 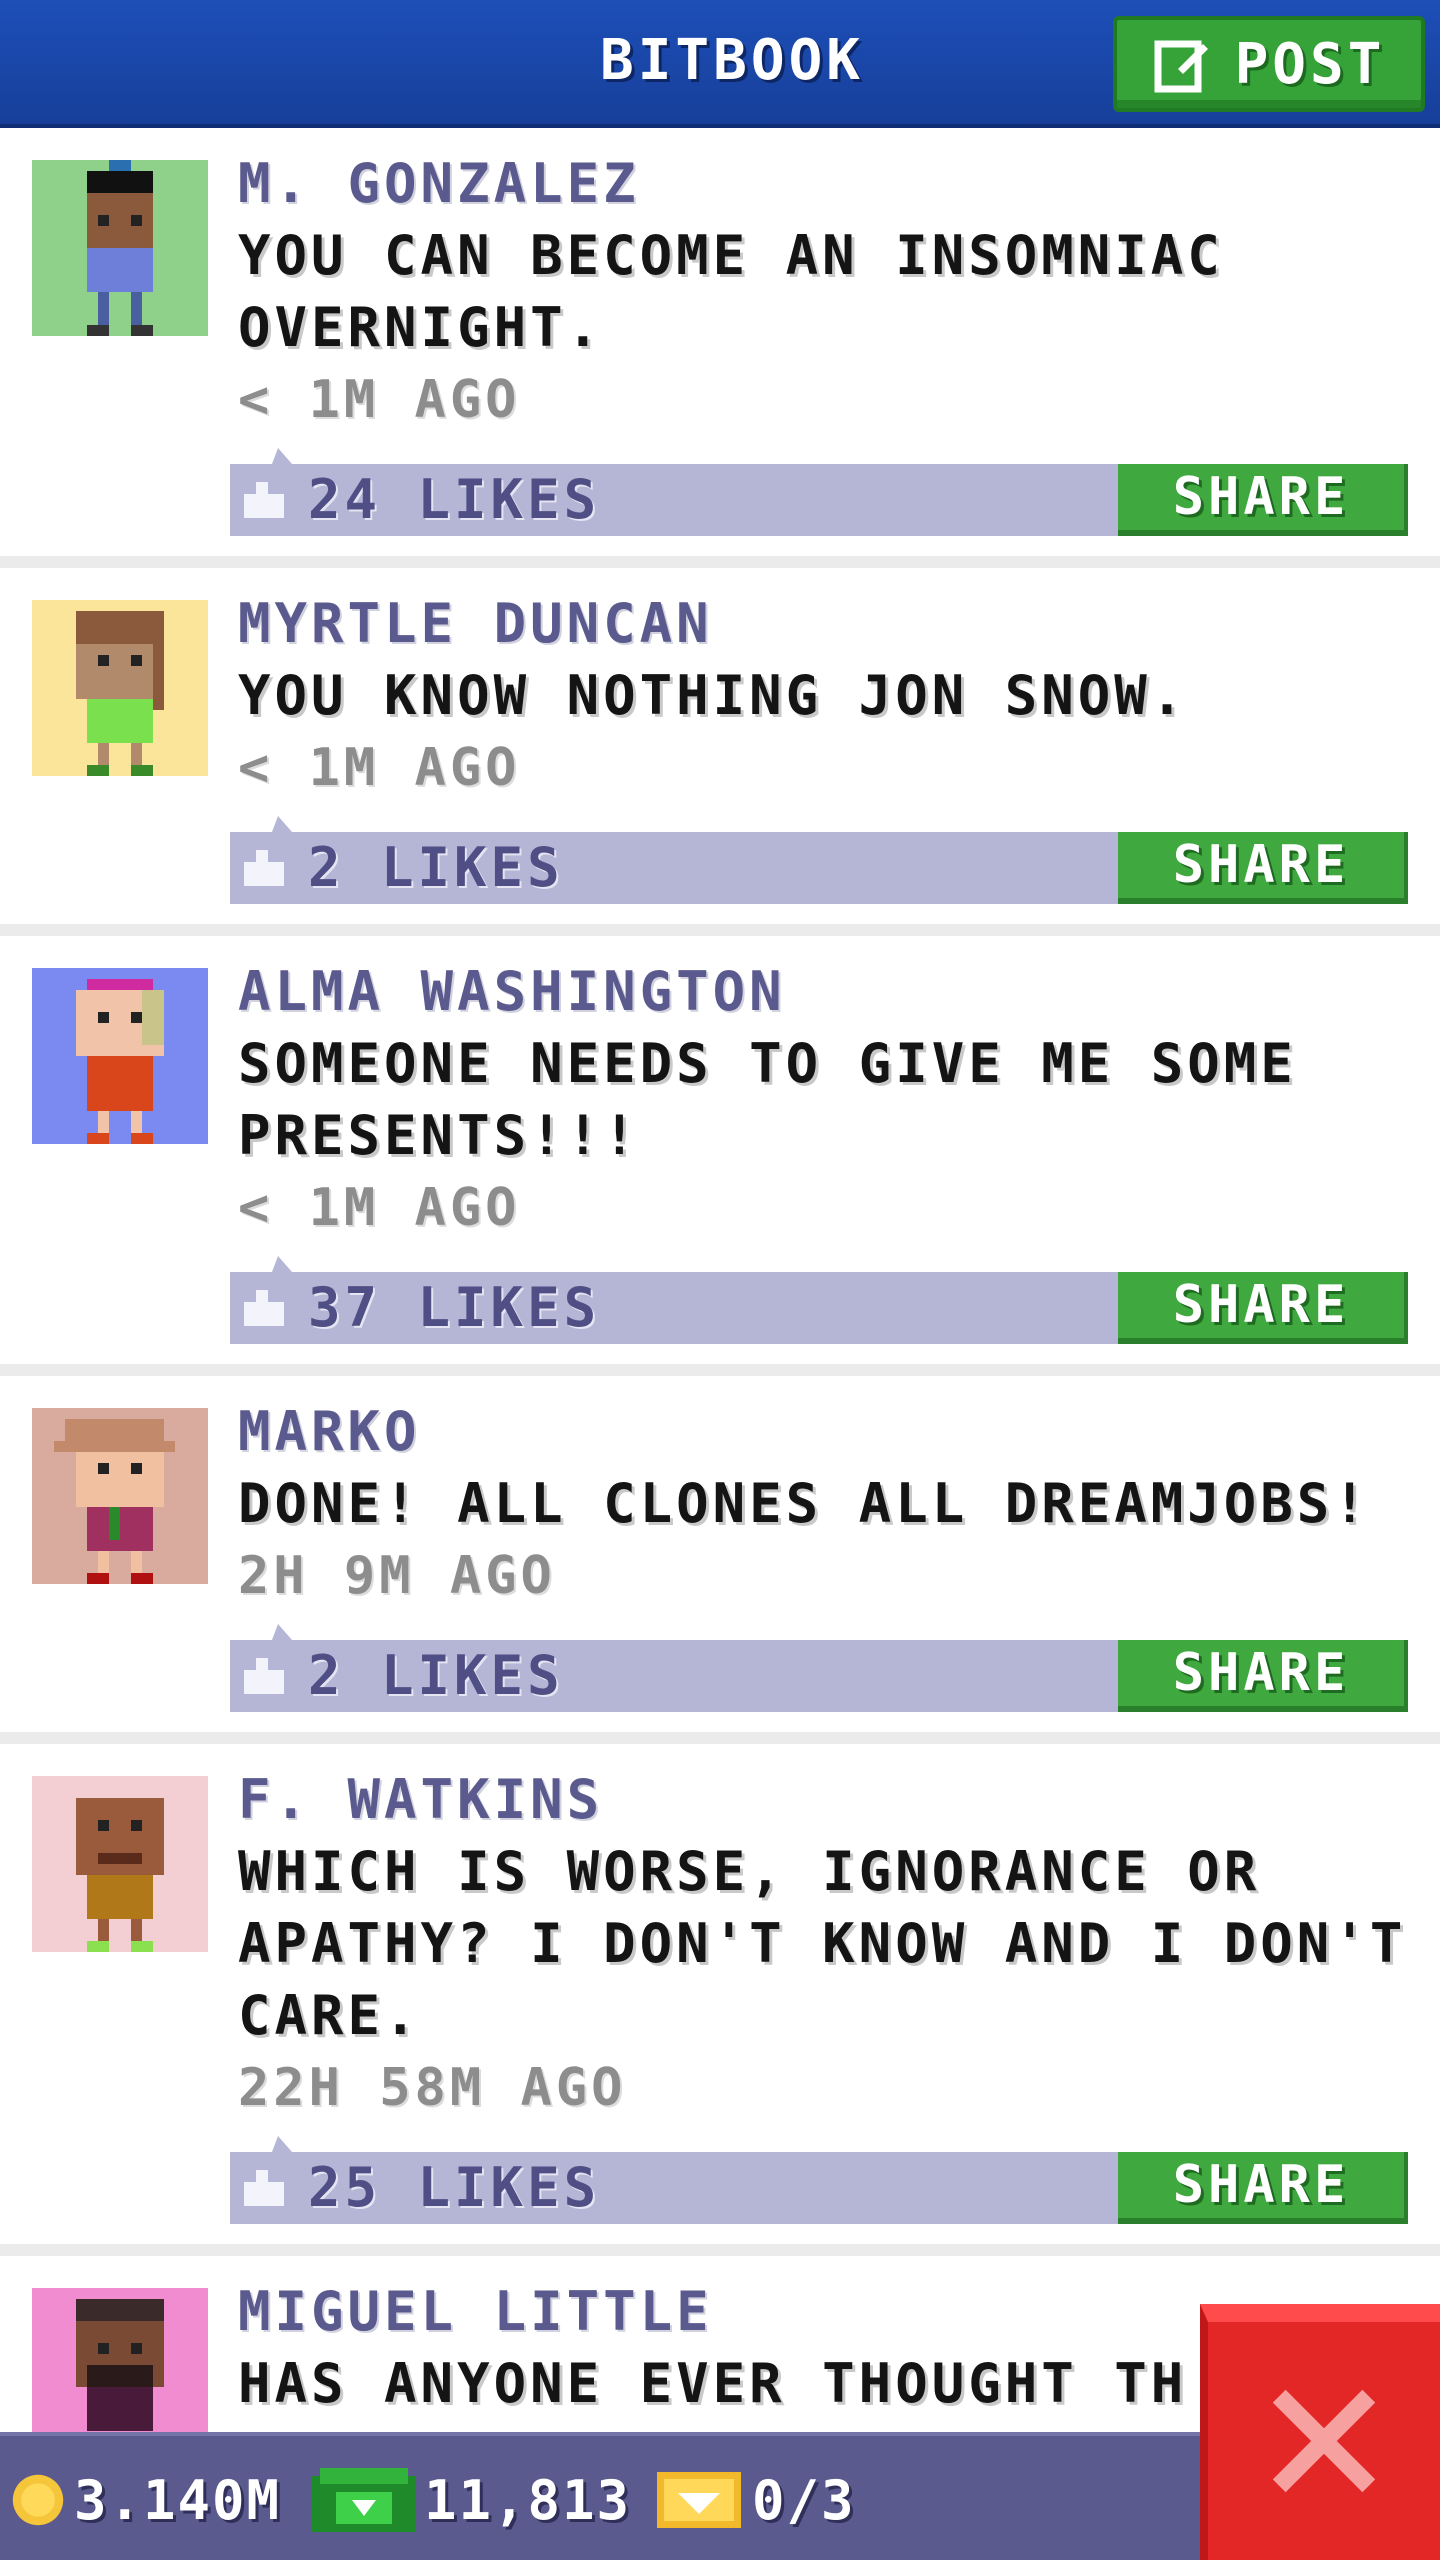 What do you see at coordinates (819, 500) in the screenshot?
I see `likes-bar: 24 LIKES SHARE` at bounding box center [819, 500].